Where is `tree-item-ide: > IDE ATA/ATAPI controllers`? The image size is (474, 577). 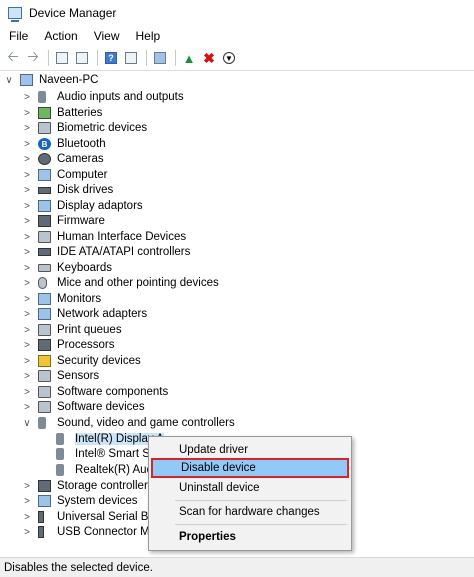 tree-item-ide: > IDE ATA/ATAPI controllers is located at coordinates (106, 252).